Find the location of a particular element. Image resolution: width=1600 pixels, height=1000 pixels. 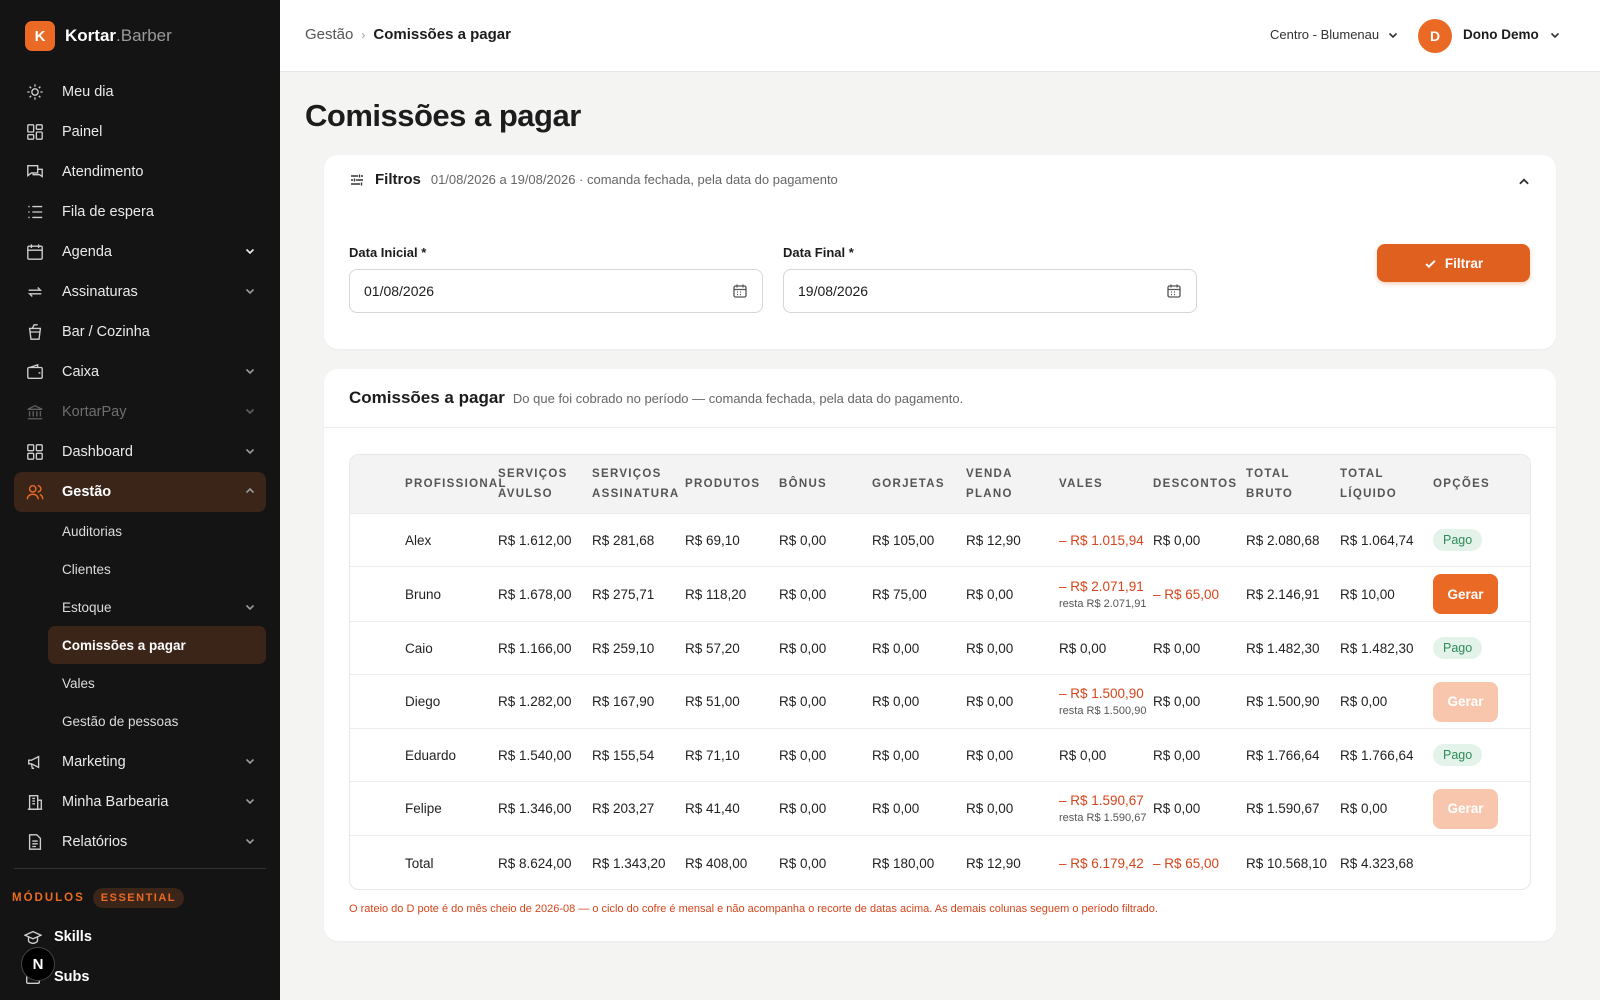

cell-liquido: R$ 10,00 is located at coordinates (1387, 594).